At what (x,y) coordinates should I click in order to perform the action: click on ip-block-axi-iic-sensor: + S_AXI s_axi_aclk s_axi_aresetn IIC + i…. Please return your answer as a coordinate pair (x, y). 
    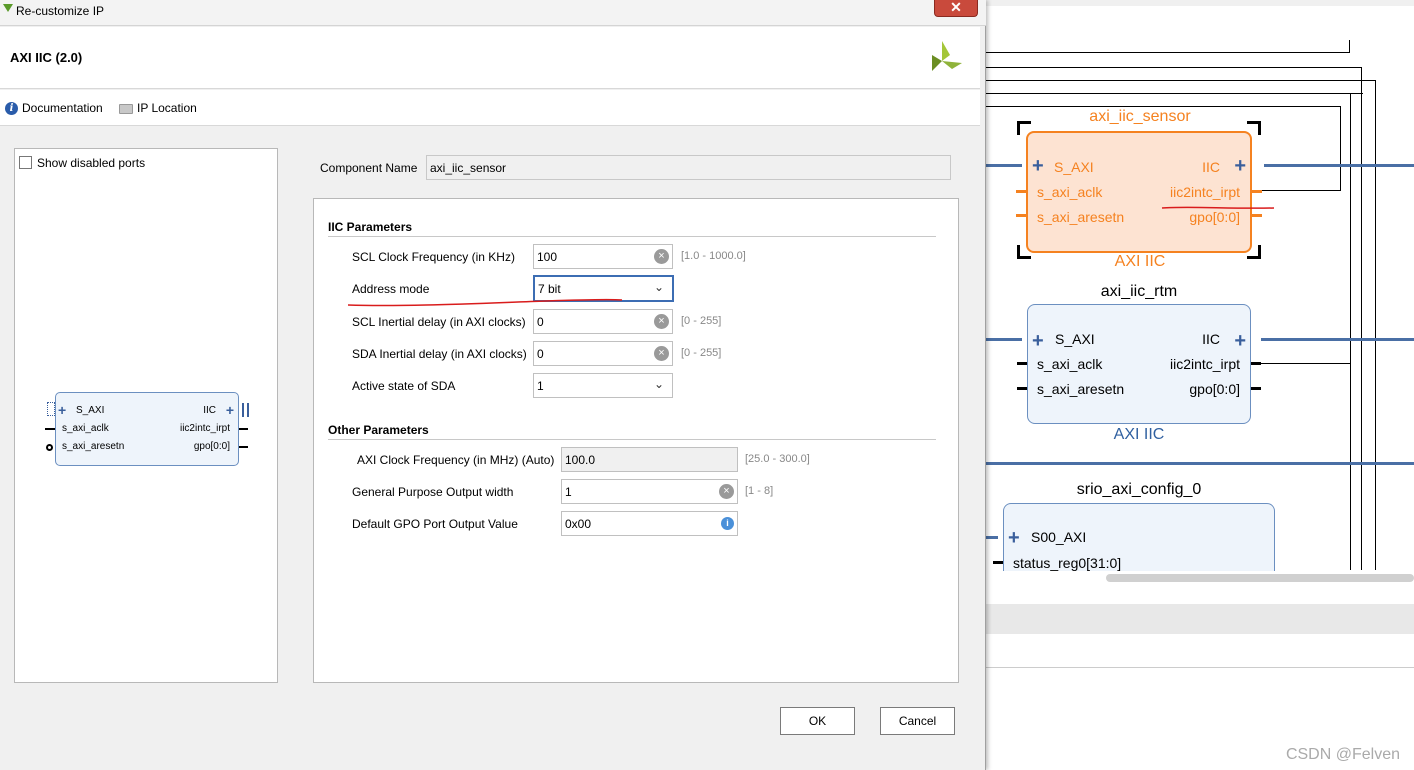
    Looking at the image, I should click on (1139, 192).